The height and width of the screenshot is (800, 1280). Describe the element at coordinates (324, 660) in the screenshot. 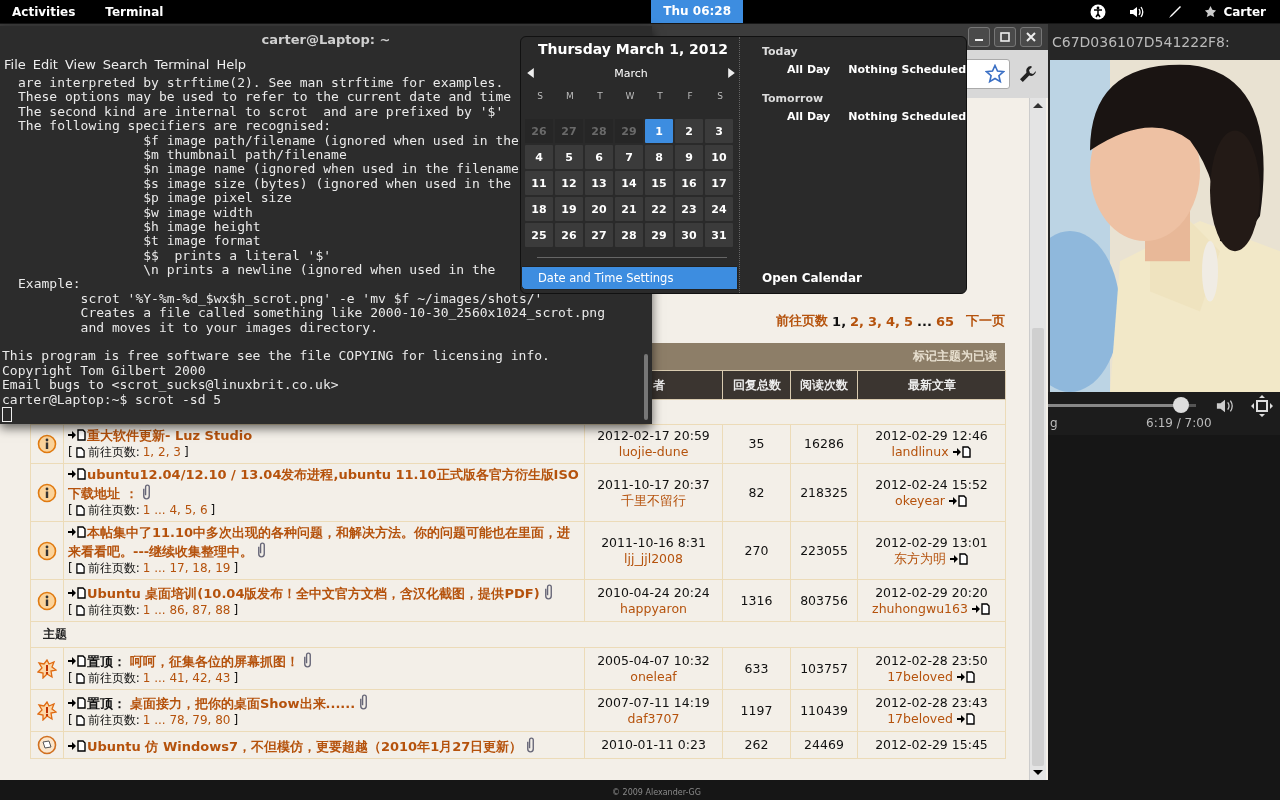

I see `topic-title: 置顶： 呵呵，征集各位的屏幕抓图！` at that location.